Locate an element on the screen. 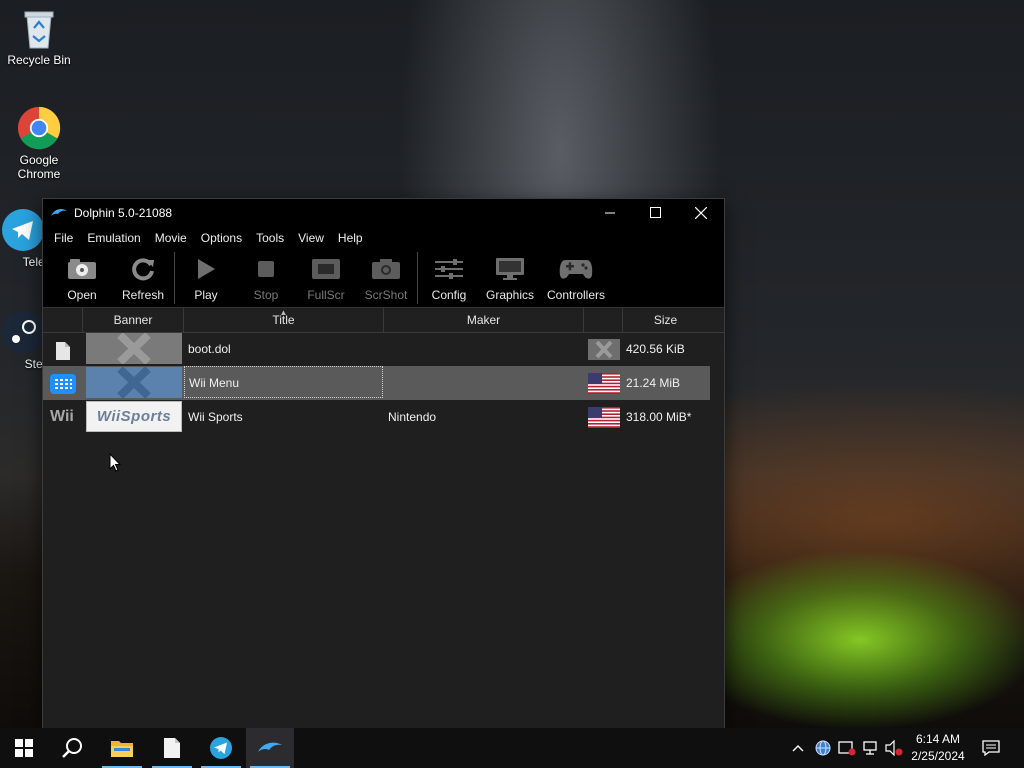 The image size is (1024, 768). minimize-button is located at coordinates (610, 212).